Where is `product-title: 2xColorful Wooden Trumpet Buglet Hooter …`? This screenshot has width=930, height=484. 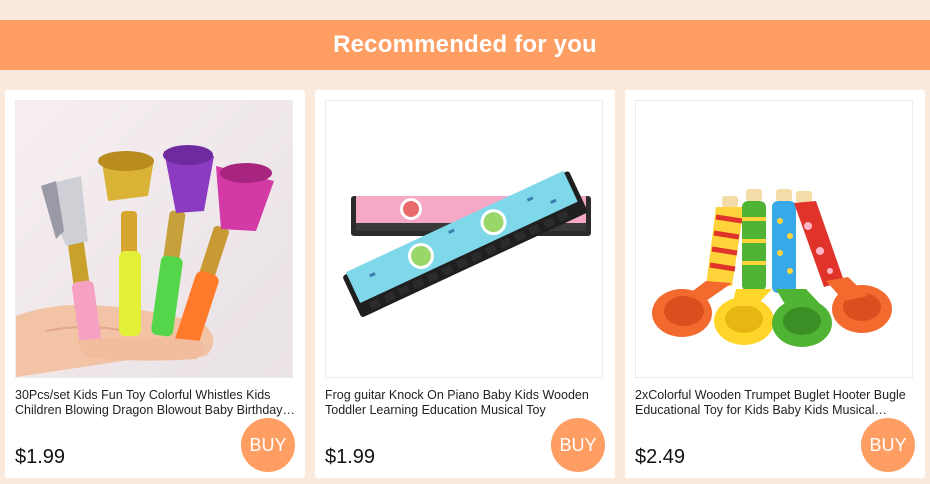 product-title: 2xColorful Wooden Trumpet Buglet Hooter … is located at coordinates (776, 403).